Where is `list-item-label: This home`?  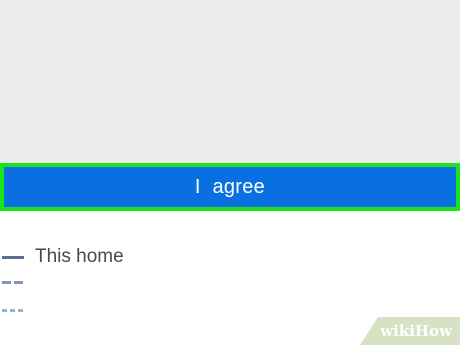
list-item-label: This home is located at coordinates (79, 256).